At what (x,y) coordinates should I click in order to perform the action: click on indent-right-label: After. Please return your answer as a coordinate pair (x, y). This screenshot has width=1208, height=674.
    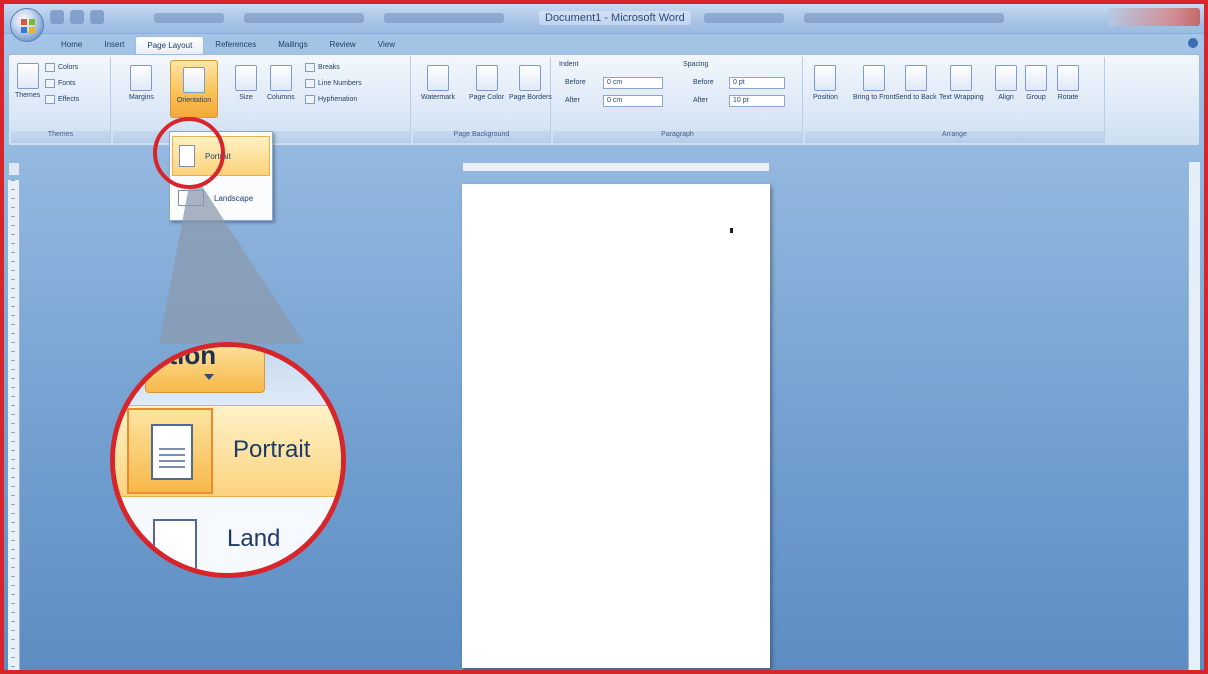
    Looking at the image, I should click on (572, 100).